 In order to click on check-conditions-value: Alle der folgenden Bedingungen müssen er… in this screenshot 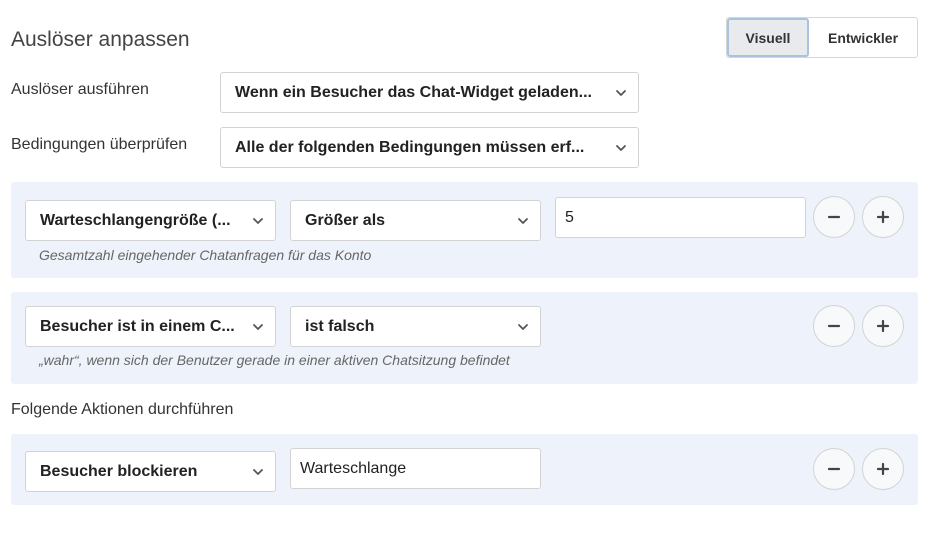, I will do `click(410, 147)`.